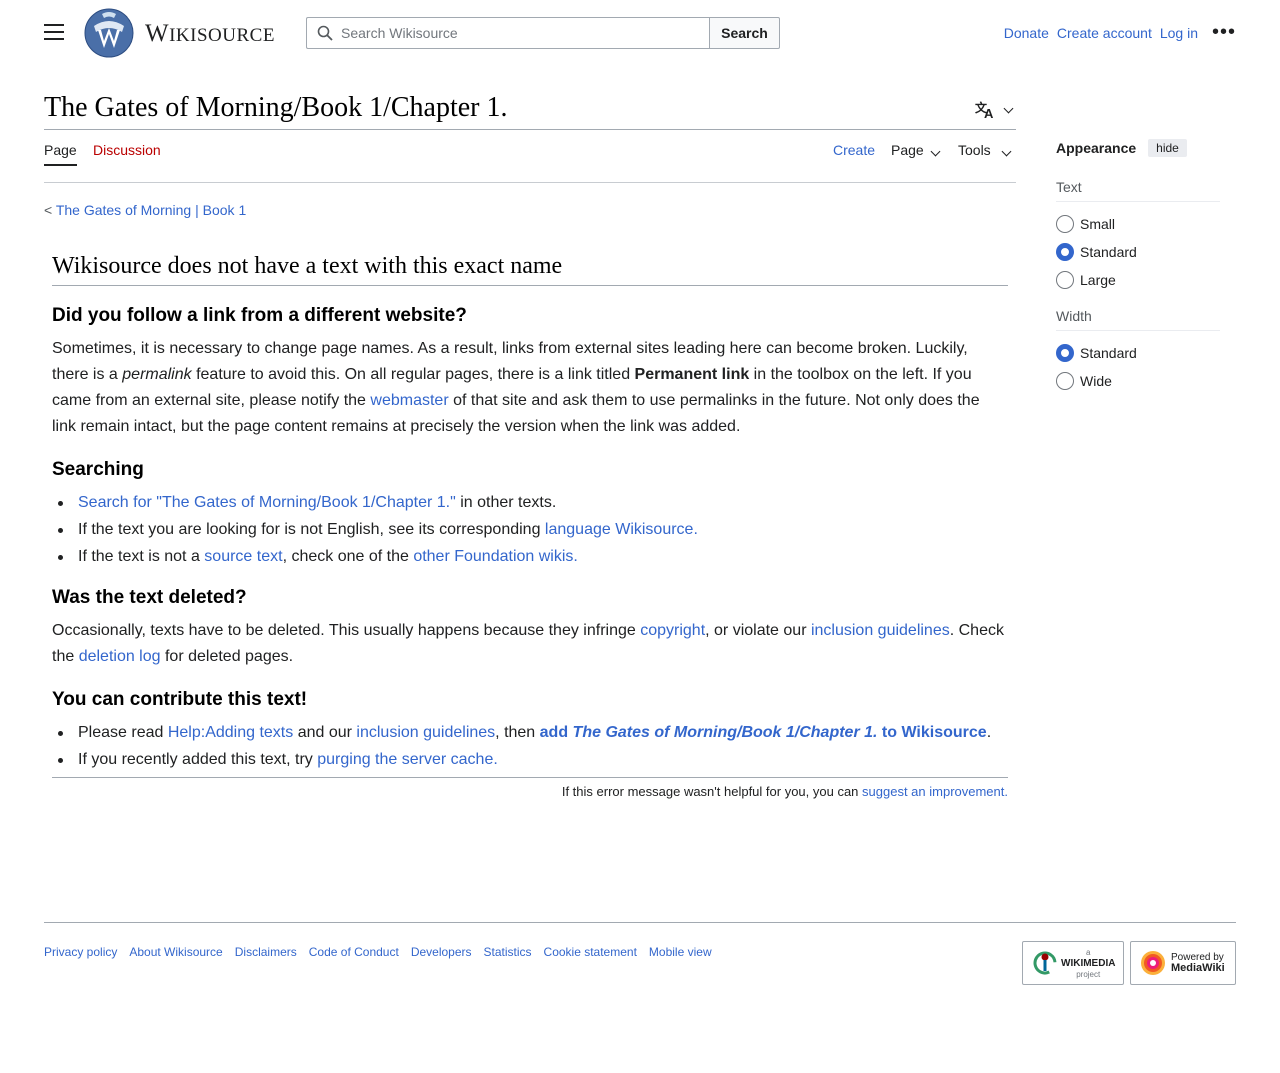 The height and width of the screenshot is (1073, 1280). What do you see at coordinates (354, 952) in the screenshot?
I see `footer-code-of-conduct: Code of Conduct` at bounding box center [354, 952].